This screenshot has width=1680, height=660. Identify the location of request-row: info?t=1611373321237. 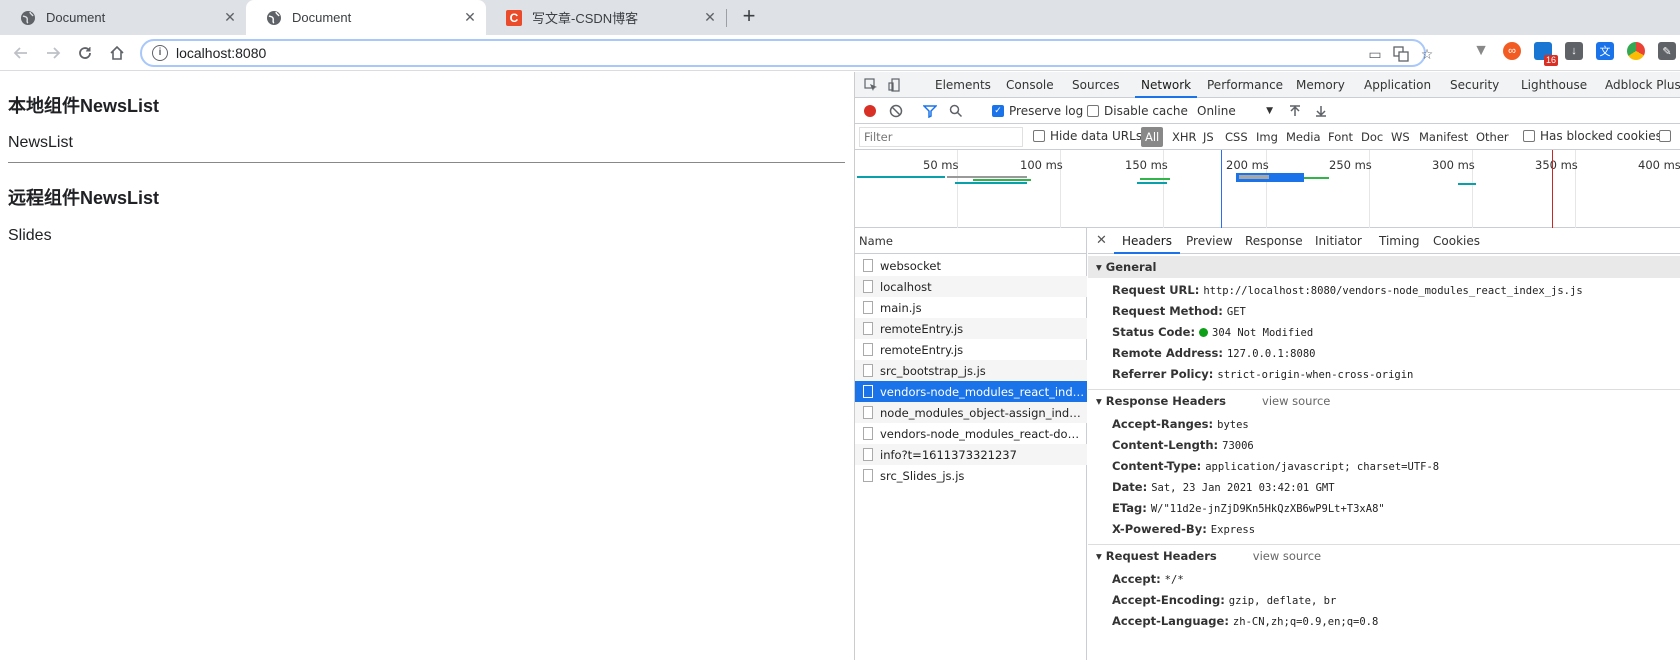
(971, 454).